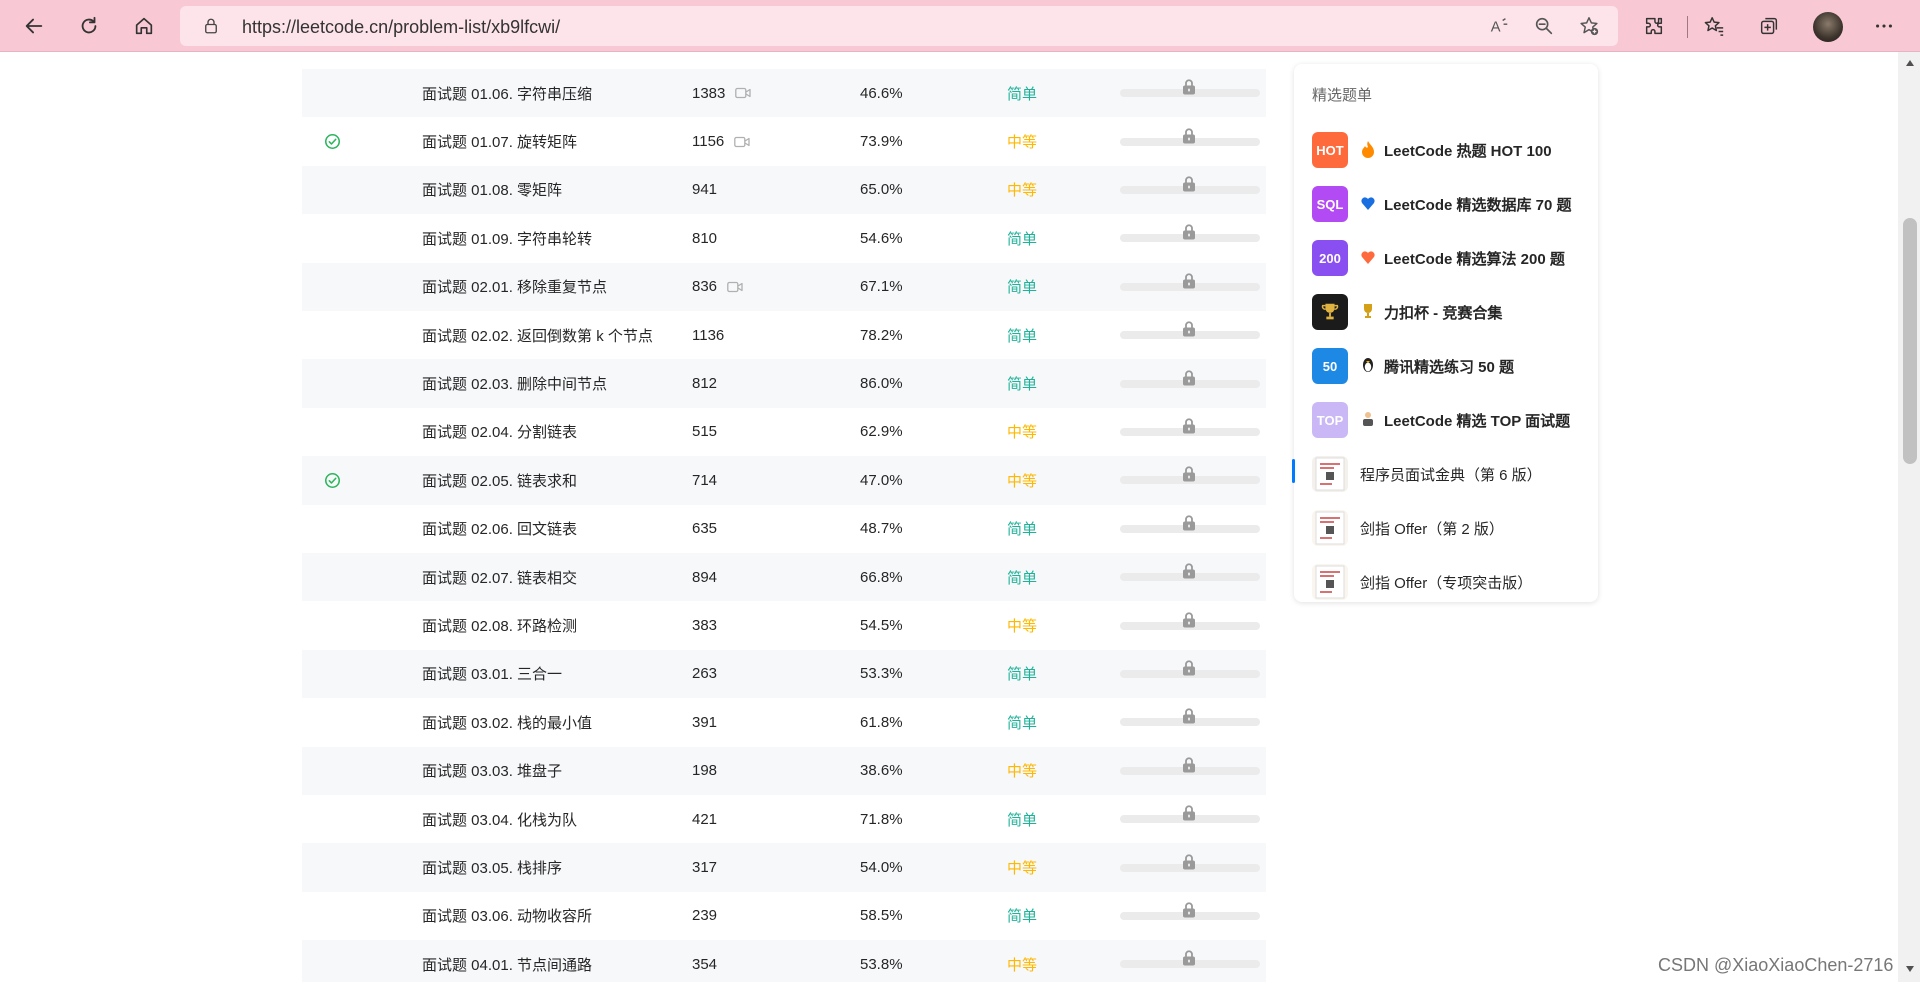 The image size is (1920, 985). What do you see at coordinates (1477, 420) in the screenshot?
I see `list-label: LeetCode 精选 TOP 面试题` at bounding box center [1477, 420].